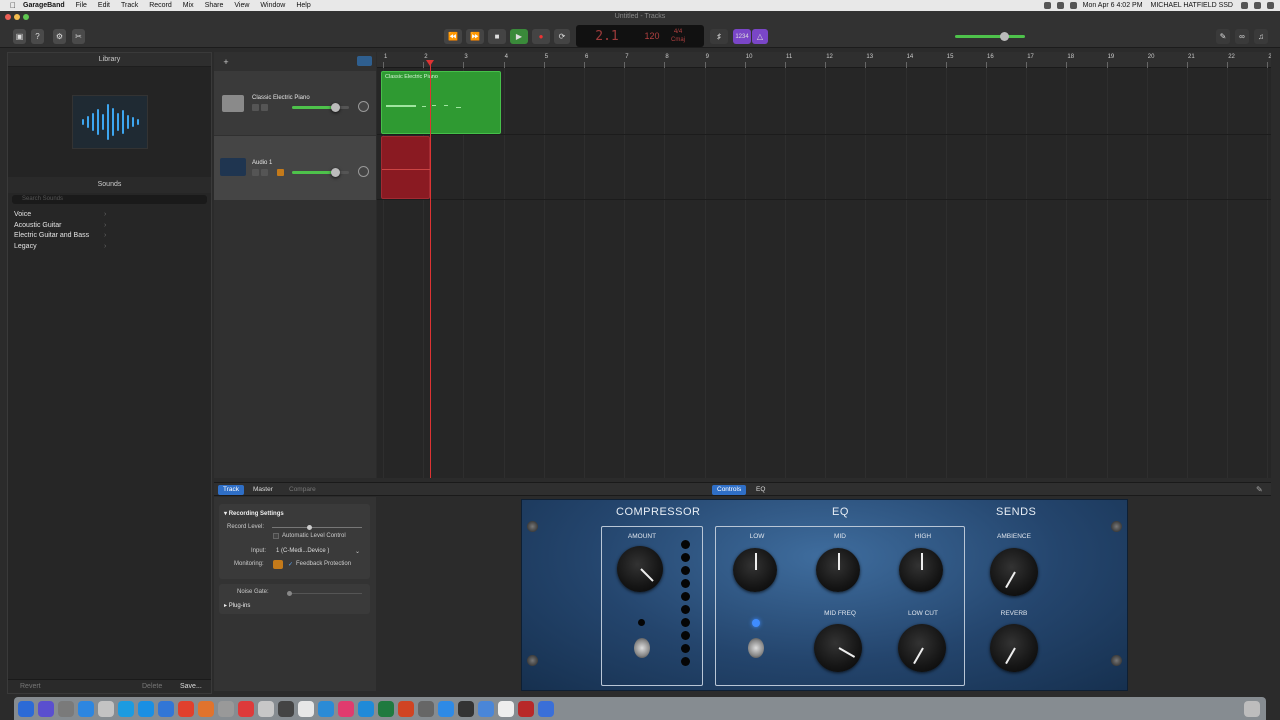  What do you see at coordinates (37, 36) in the screenshot?
I see `help-button: ?` at bounding box center [37, 36].